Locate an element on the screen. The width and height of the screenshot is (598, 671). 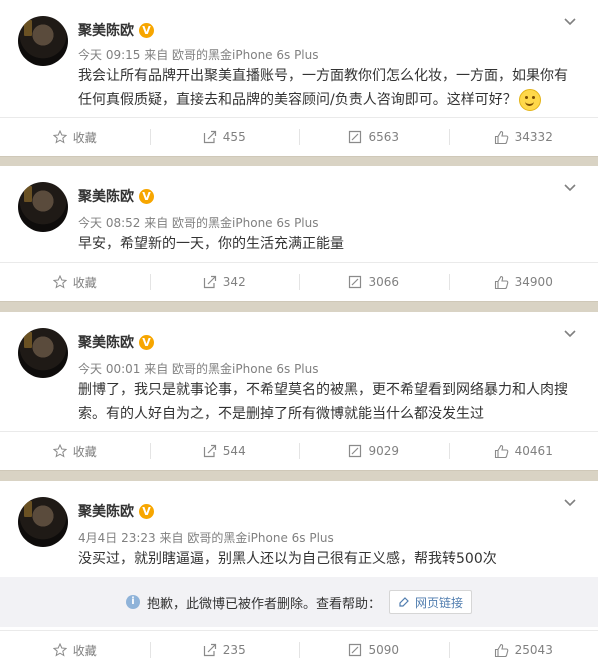
repost-button: 235 is located at coordinates (224, 650).